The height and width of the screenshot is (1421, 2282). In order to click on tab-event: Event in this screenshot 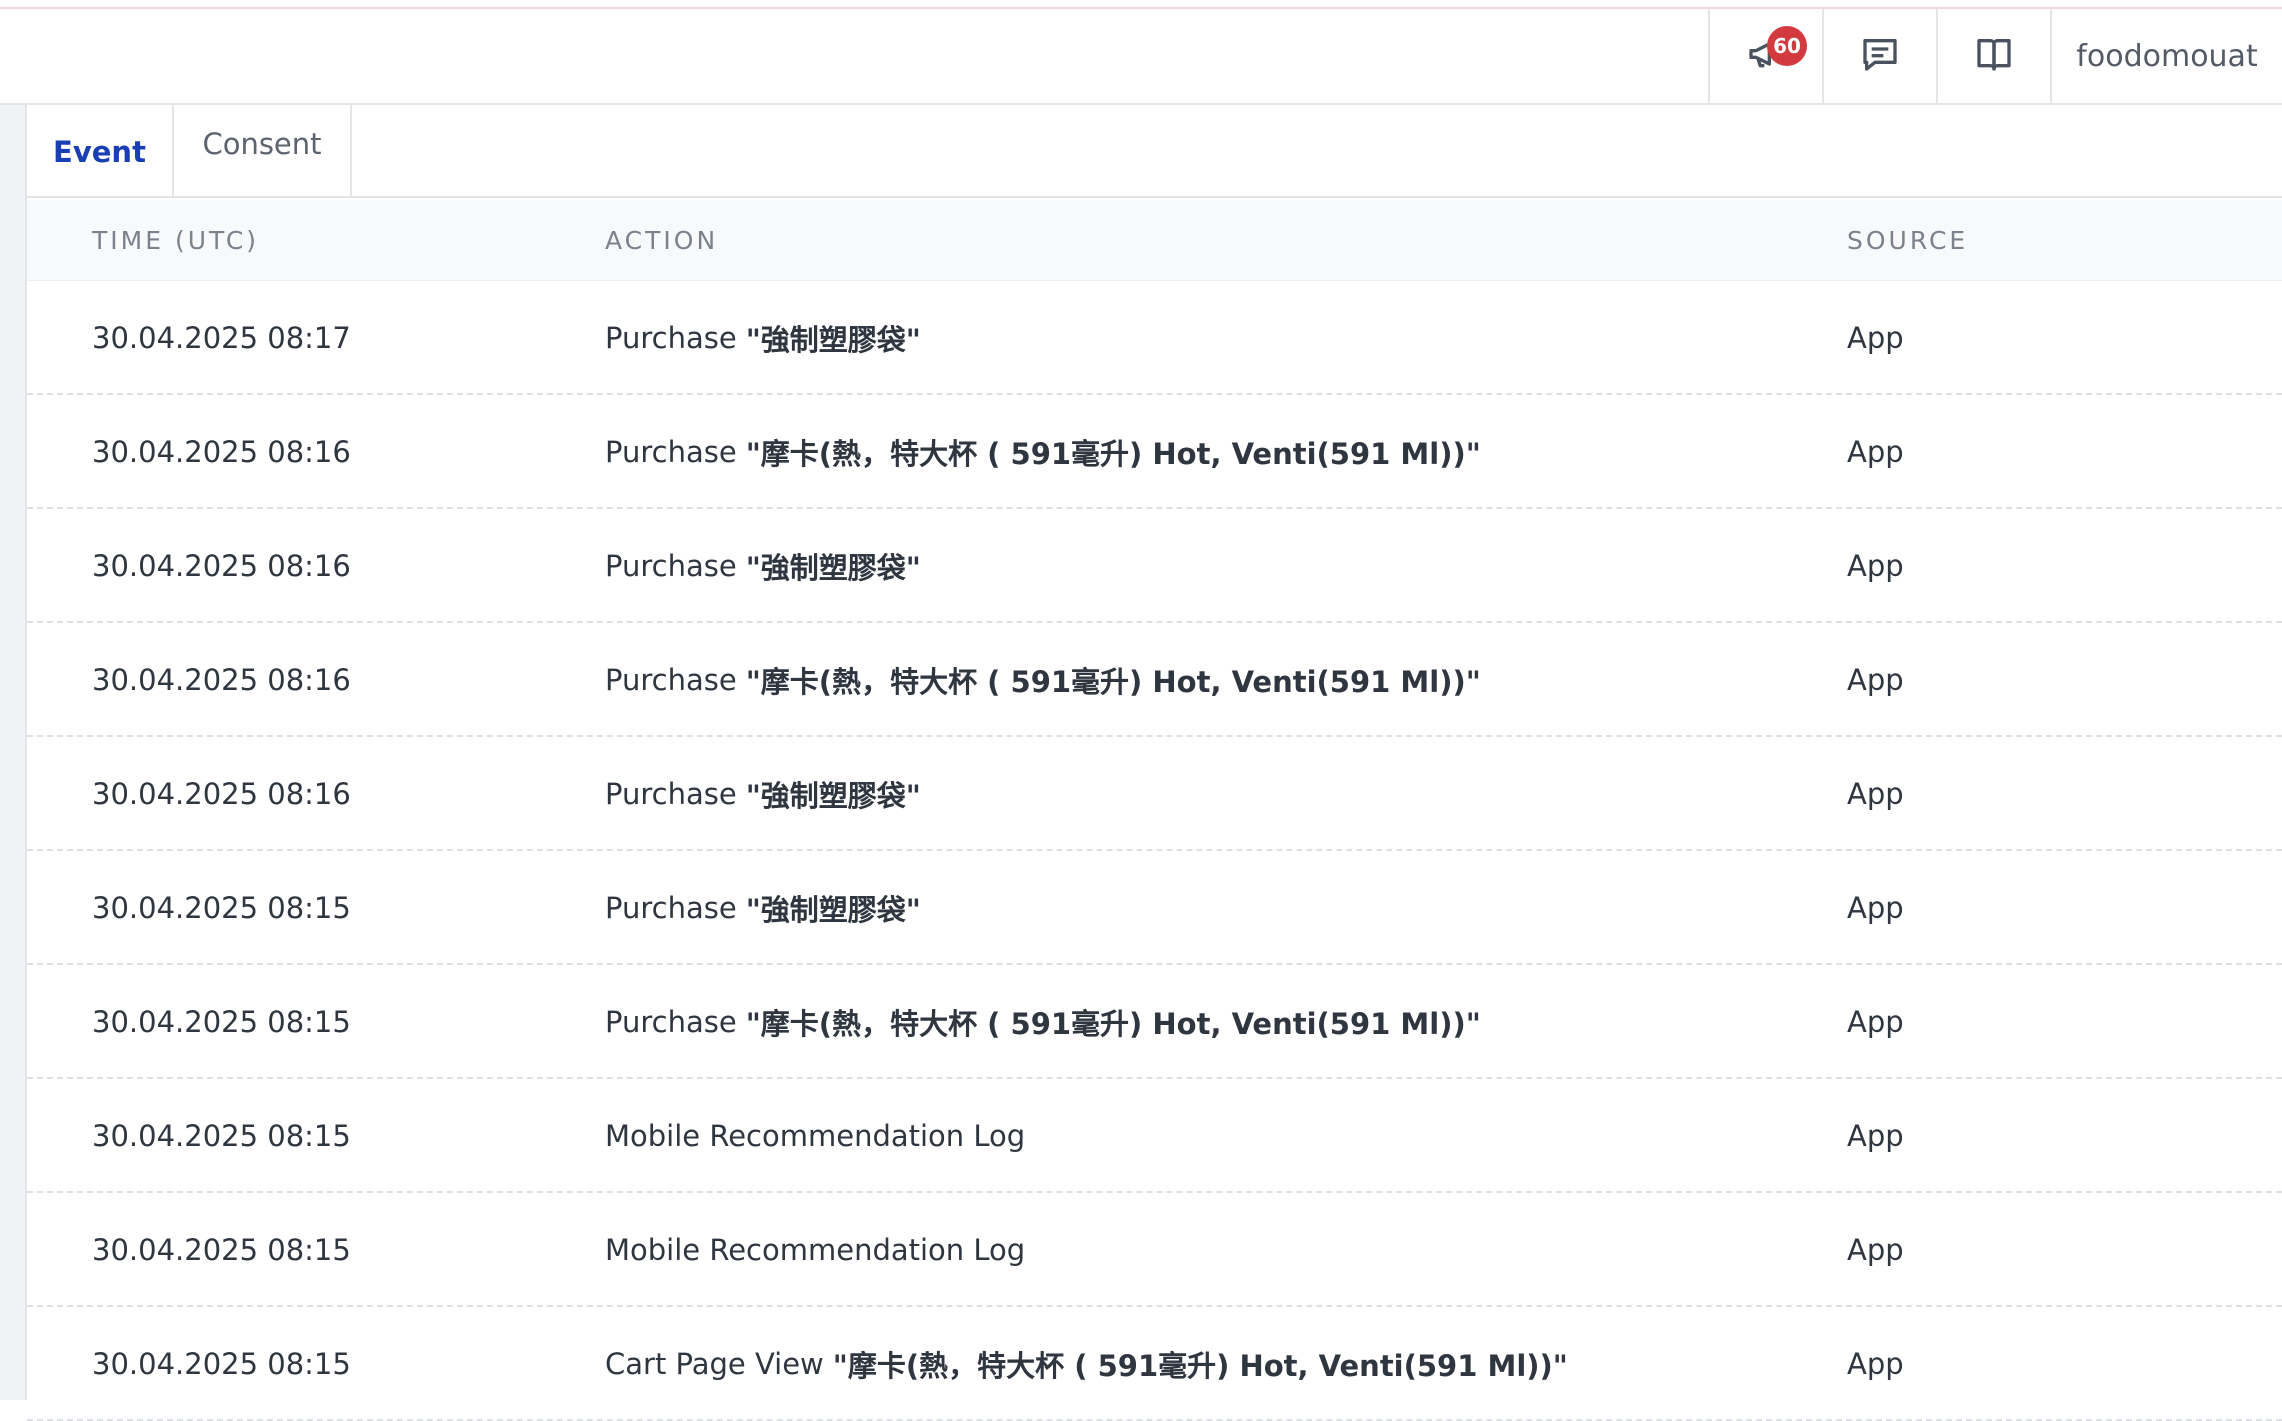, I will do `click(99, 151)`.